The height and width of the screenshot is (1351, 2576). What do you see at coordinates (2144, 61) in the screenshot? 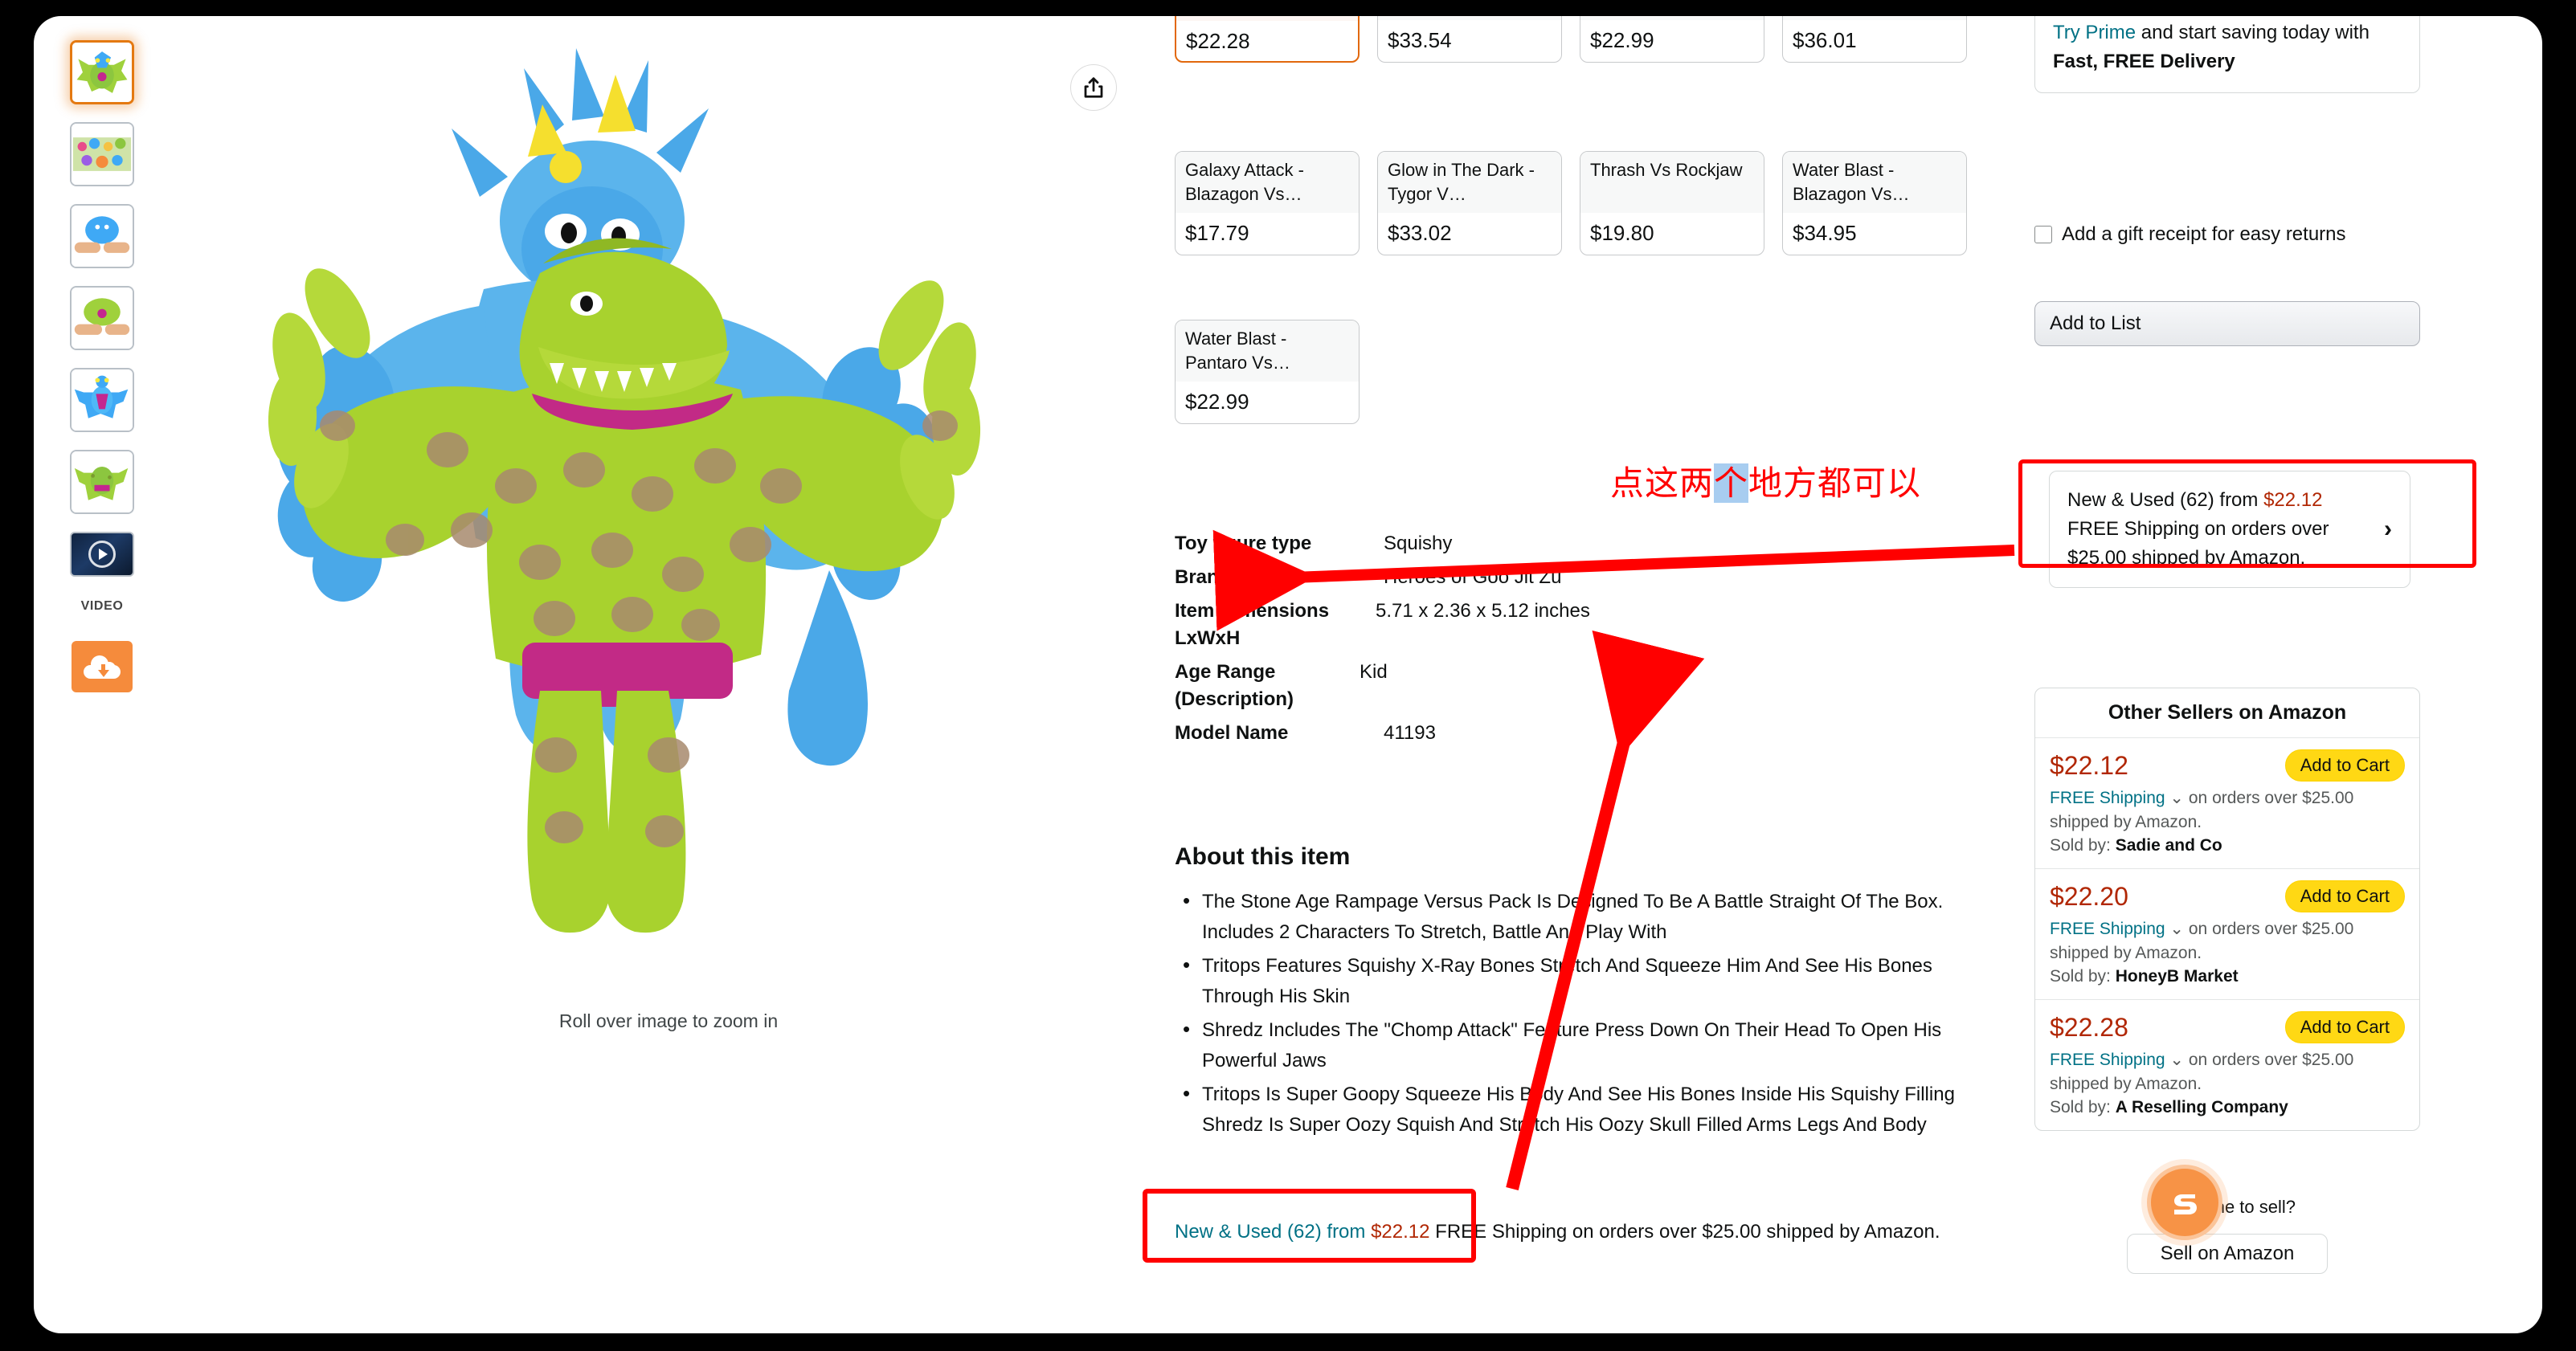
I see `prime-sub-b: Fast, FREE Delivery` at bounding box center [2144, 61].